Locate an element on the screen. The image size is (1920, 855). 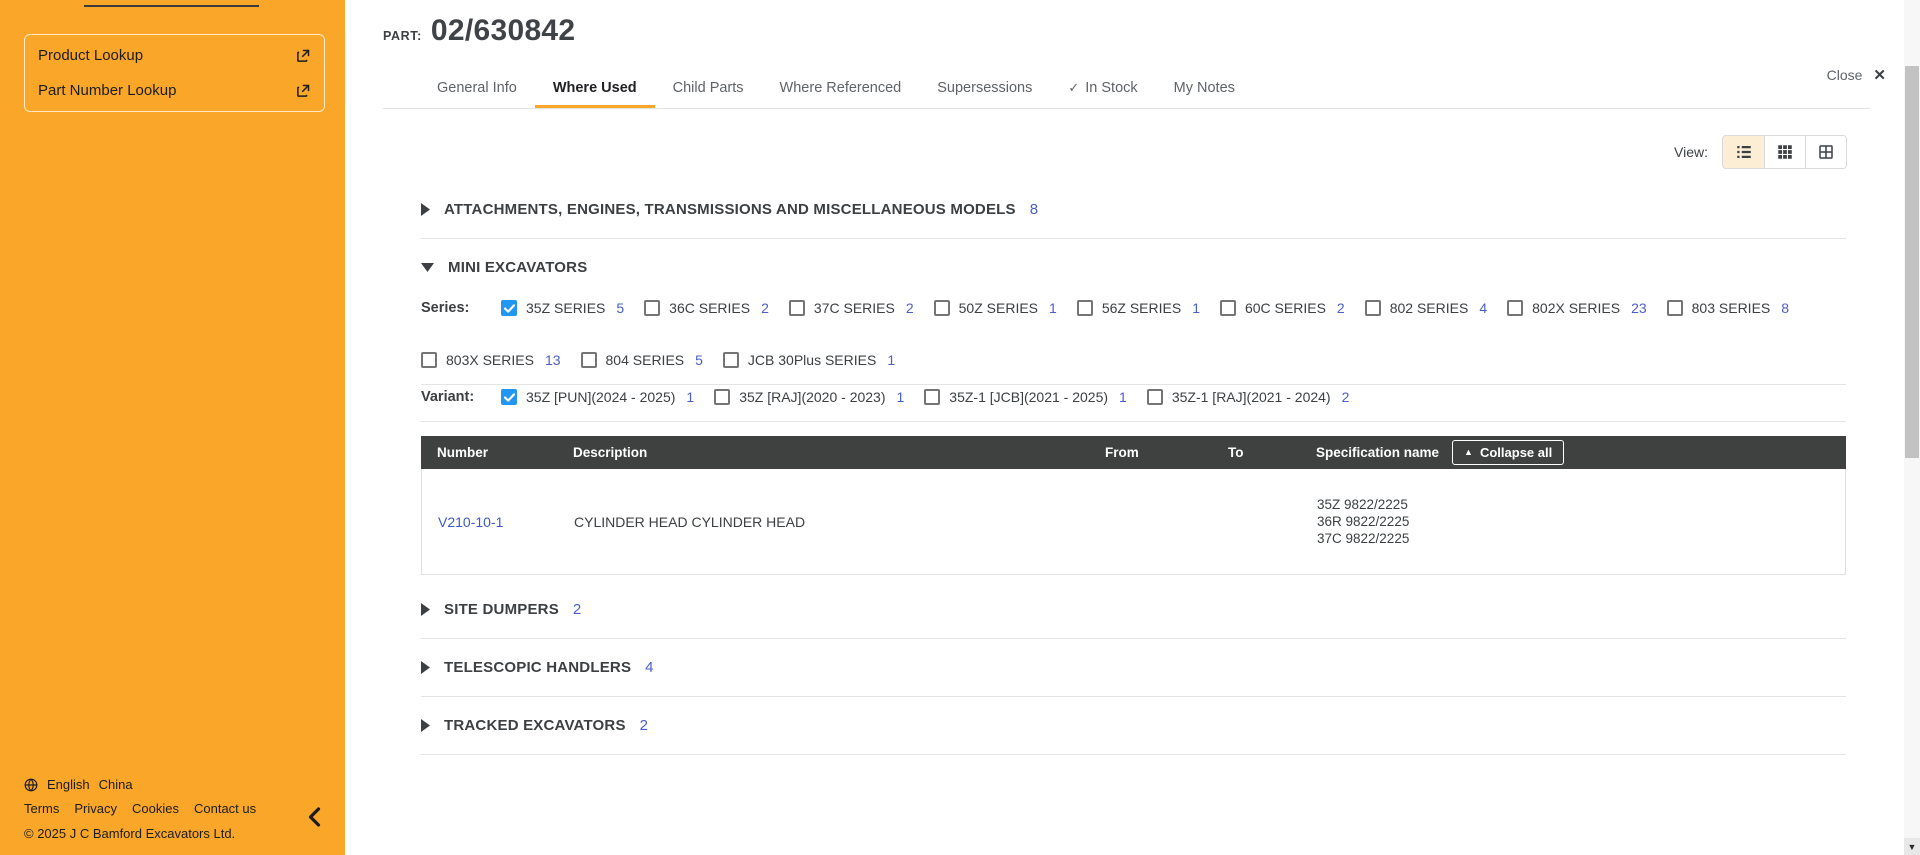
variant-checkbox-35z1-jcb: 35Z-1 [JCB](2021 - 2025) 1 is located at coordinates (1025, 397).